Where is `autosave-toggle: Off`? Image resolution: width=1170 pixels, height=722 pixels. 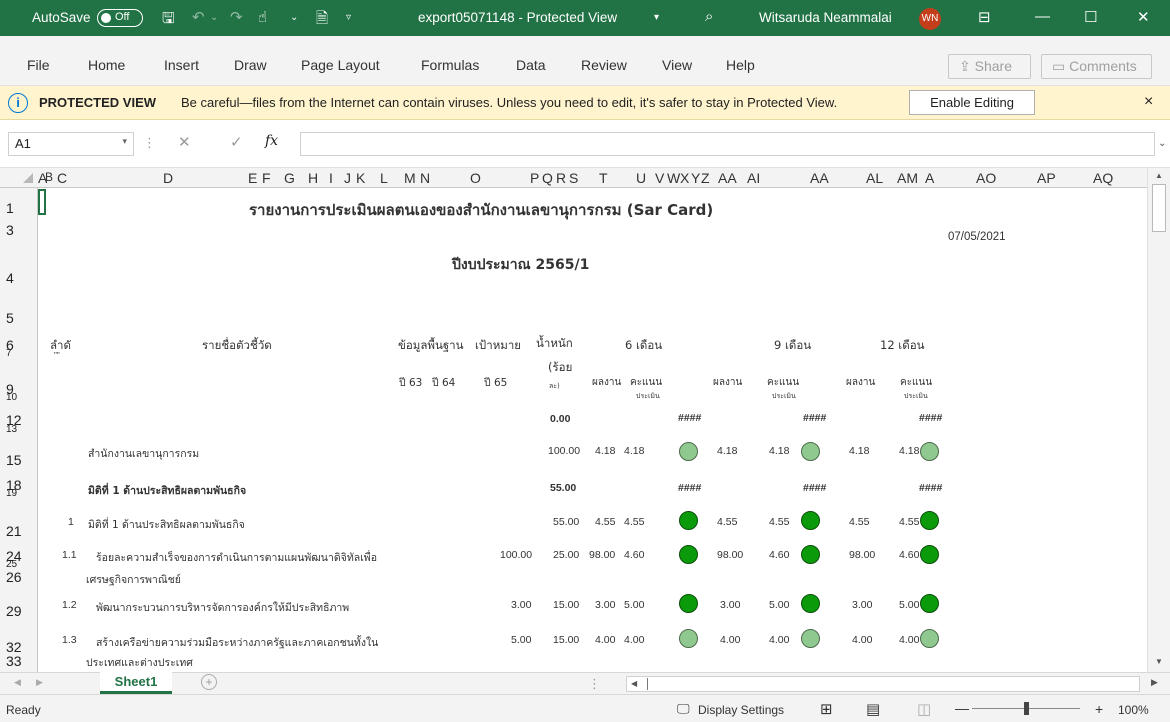
autosave-toggle: Off is located at coordinates (120, 18).